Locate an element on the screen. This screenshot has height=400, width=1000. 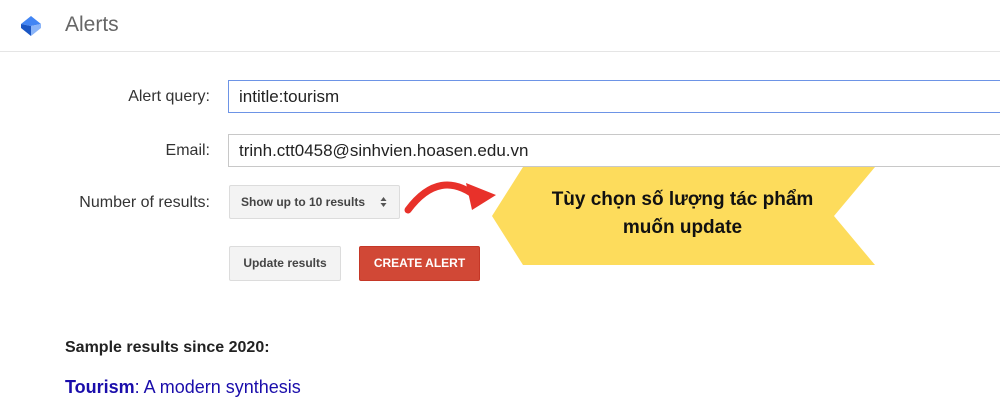
app-title: Alerts is located at coordinates (92, 24).